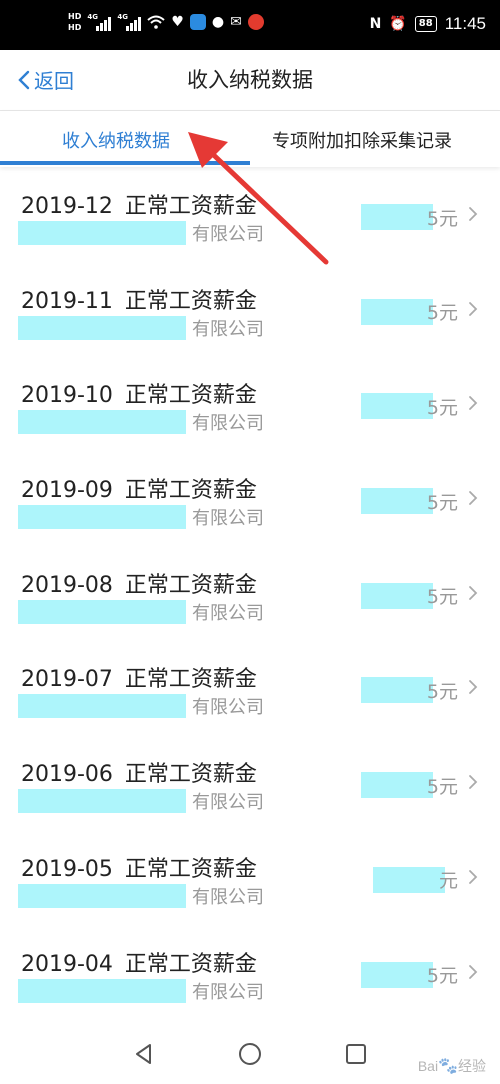 The height and width of the screenshot is (1084, 500). Describe the element at coordinates (129, 22) in the screenshot. I see `signal-2-icon: 4G` at that location.